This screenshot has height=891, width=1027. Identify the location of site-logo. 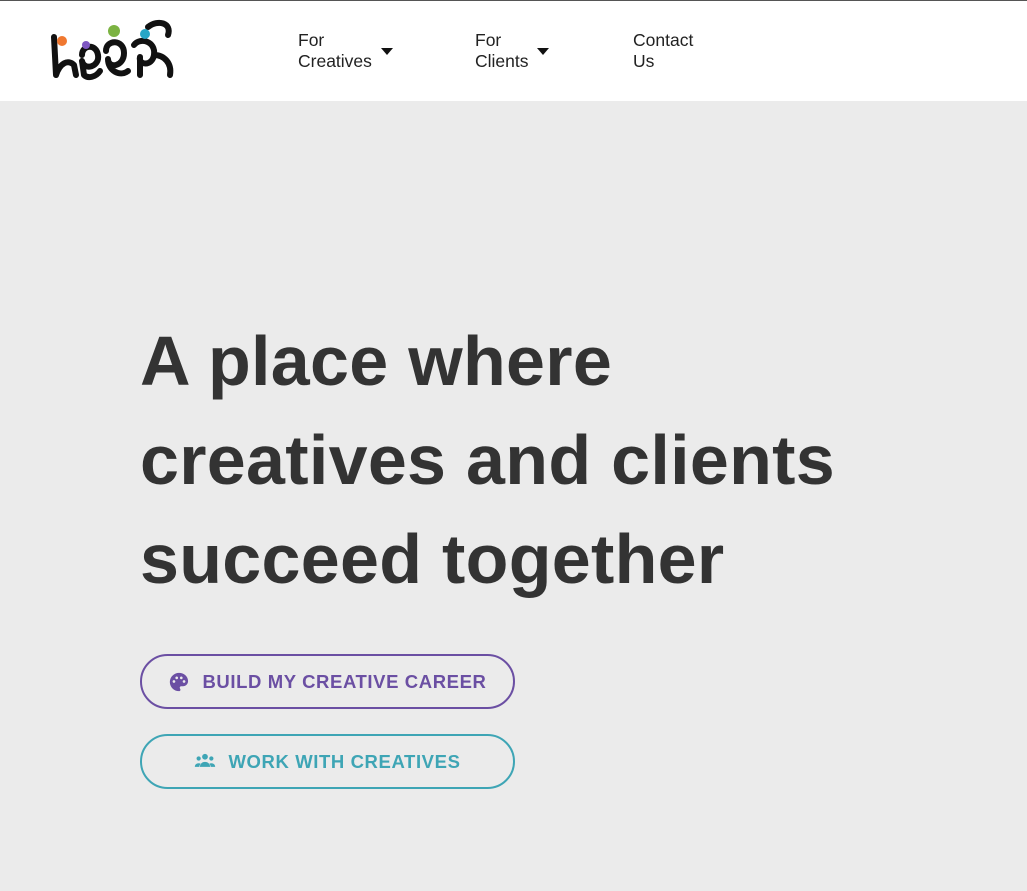
(113, 49).